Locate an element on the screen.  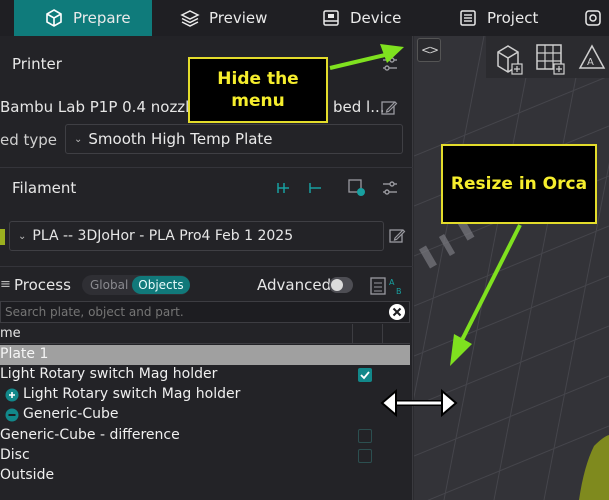
object-label: Generic-Cube - difference is located at coordinates (90, 435).